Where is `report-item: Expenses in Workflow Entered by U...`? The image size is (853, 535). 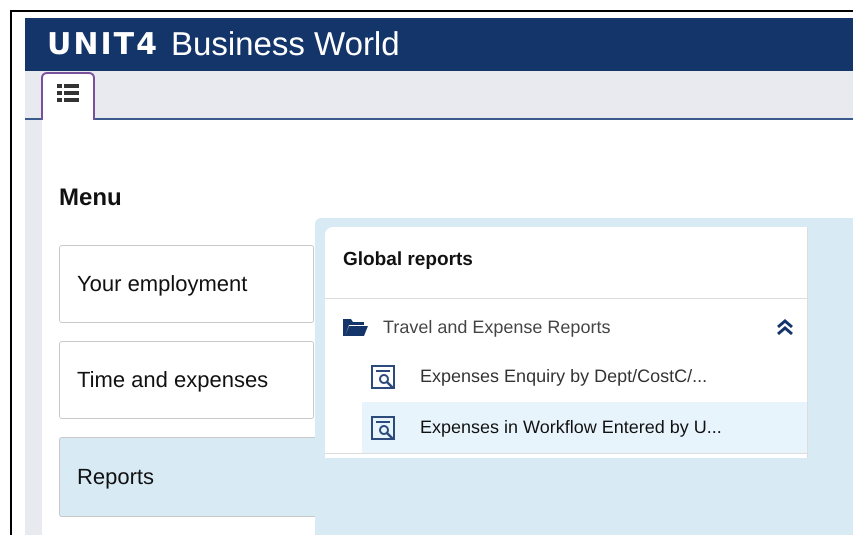
report-item: Expenses in Workflow Entered by U... is located at coordinates (584, 427).